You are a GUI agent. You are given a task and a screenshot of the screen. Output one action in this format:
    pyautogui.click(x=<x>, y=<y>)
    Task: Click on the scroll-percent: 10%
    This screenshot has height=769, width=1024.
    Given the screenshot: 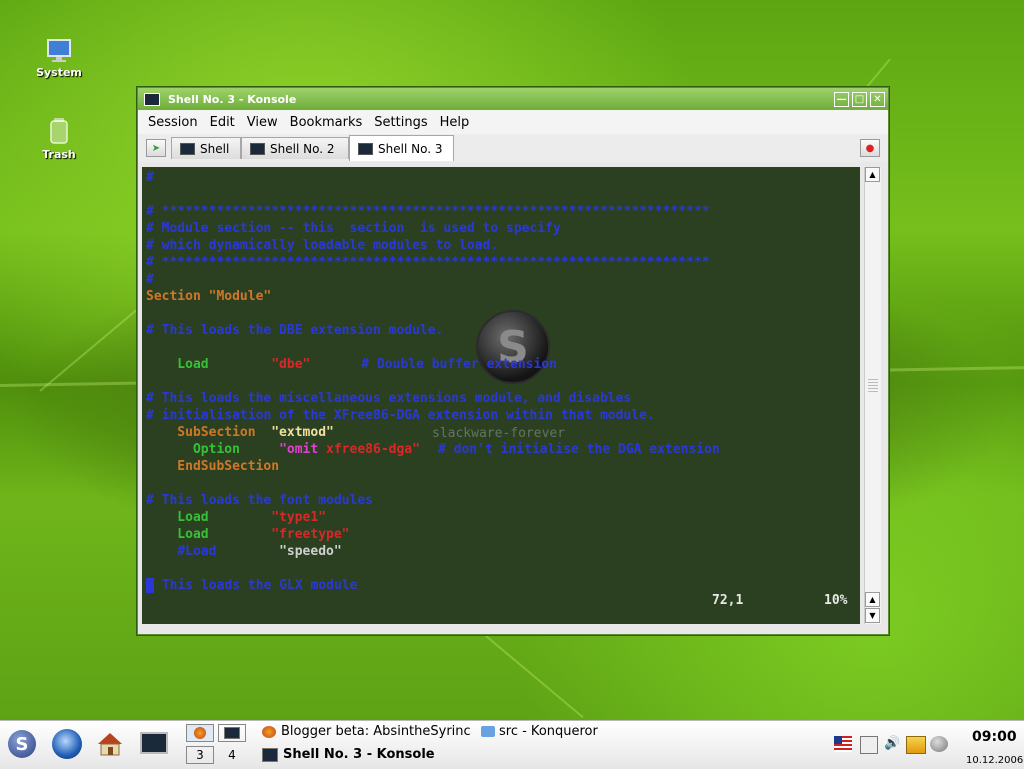 What is the action you would take?
    pyautogui.click(x=836, y=600)
    